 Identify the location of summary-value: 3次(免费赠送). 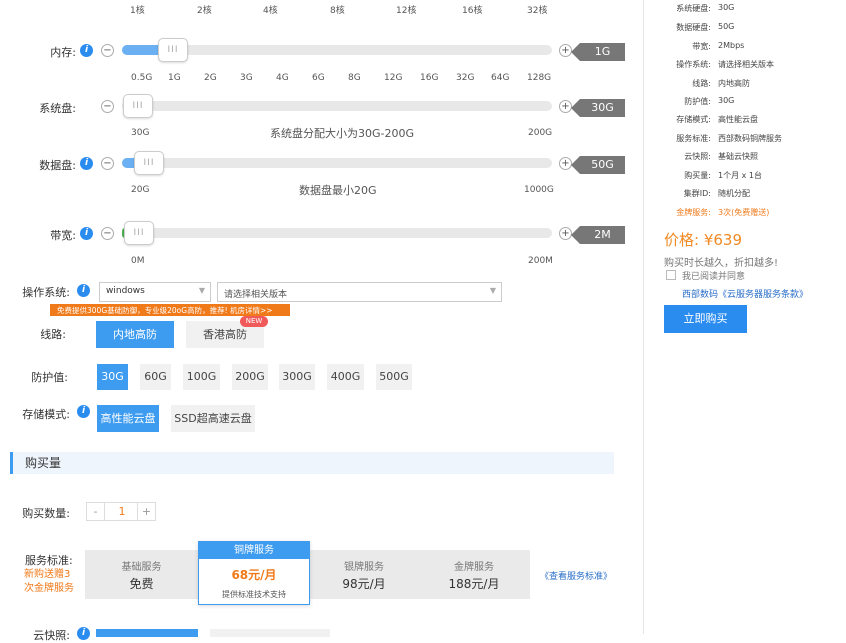
(744, 212).